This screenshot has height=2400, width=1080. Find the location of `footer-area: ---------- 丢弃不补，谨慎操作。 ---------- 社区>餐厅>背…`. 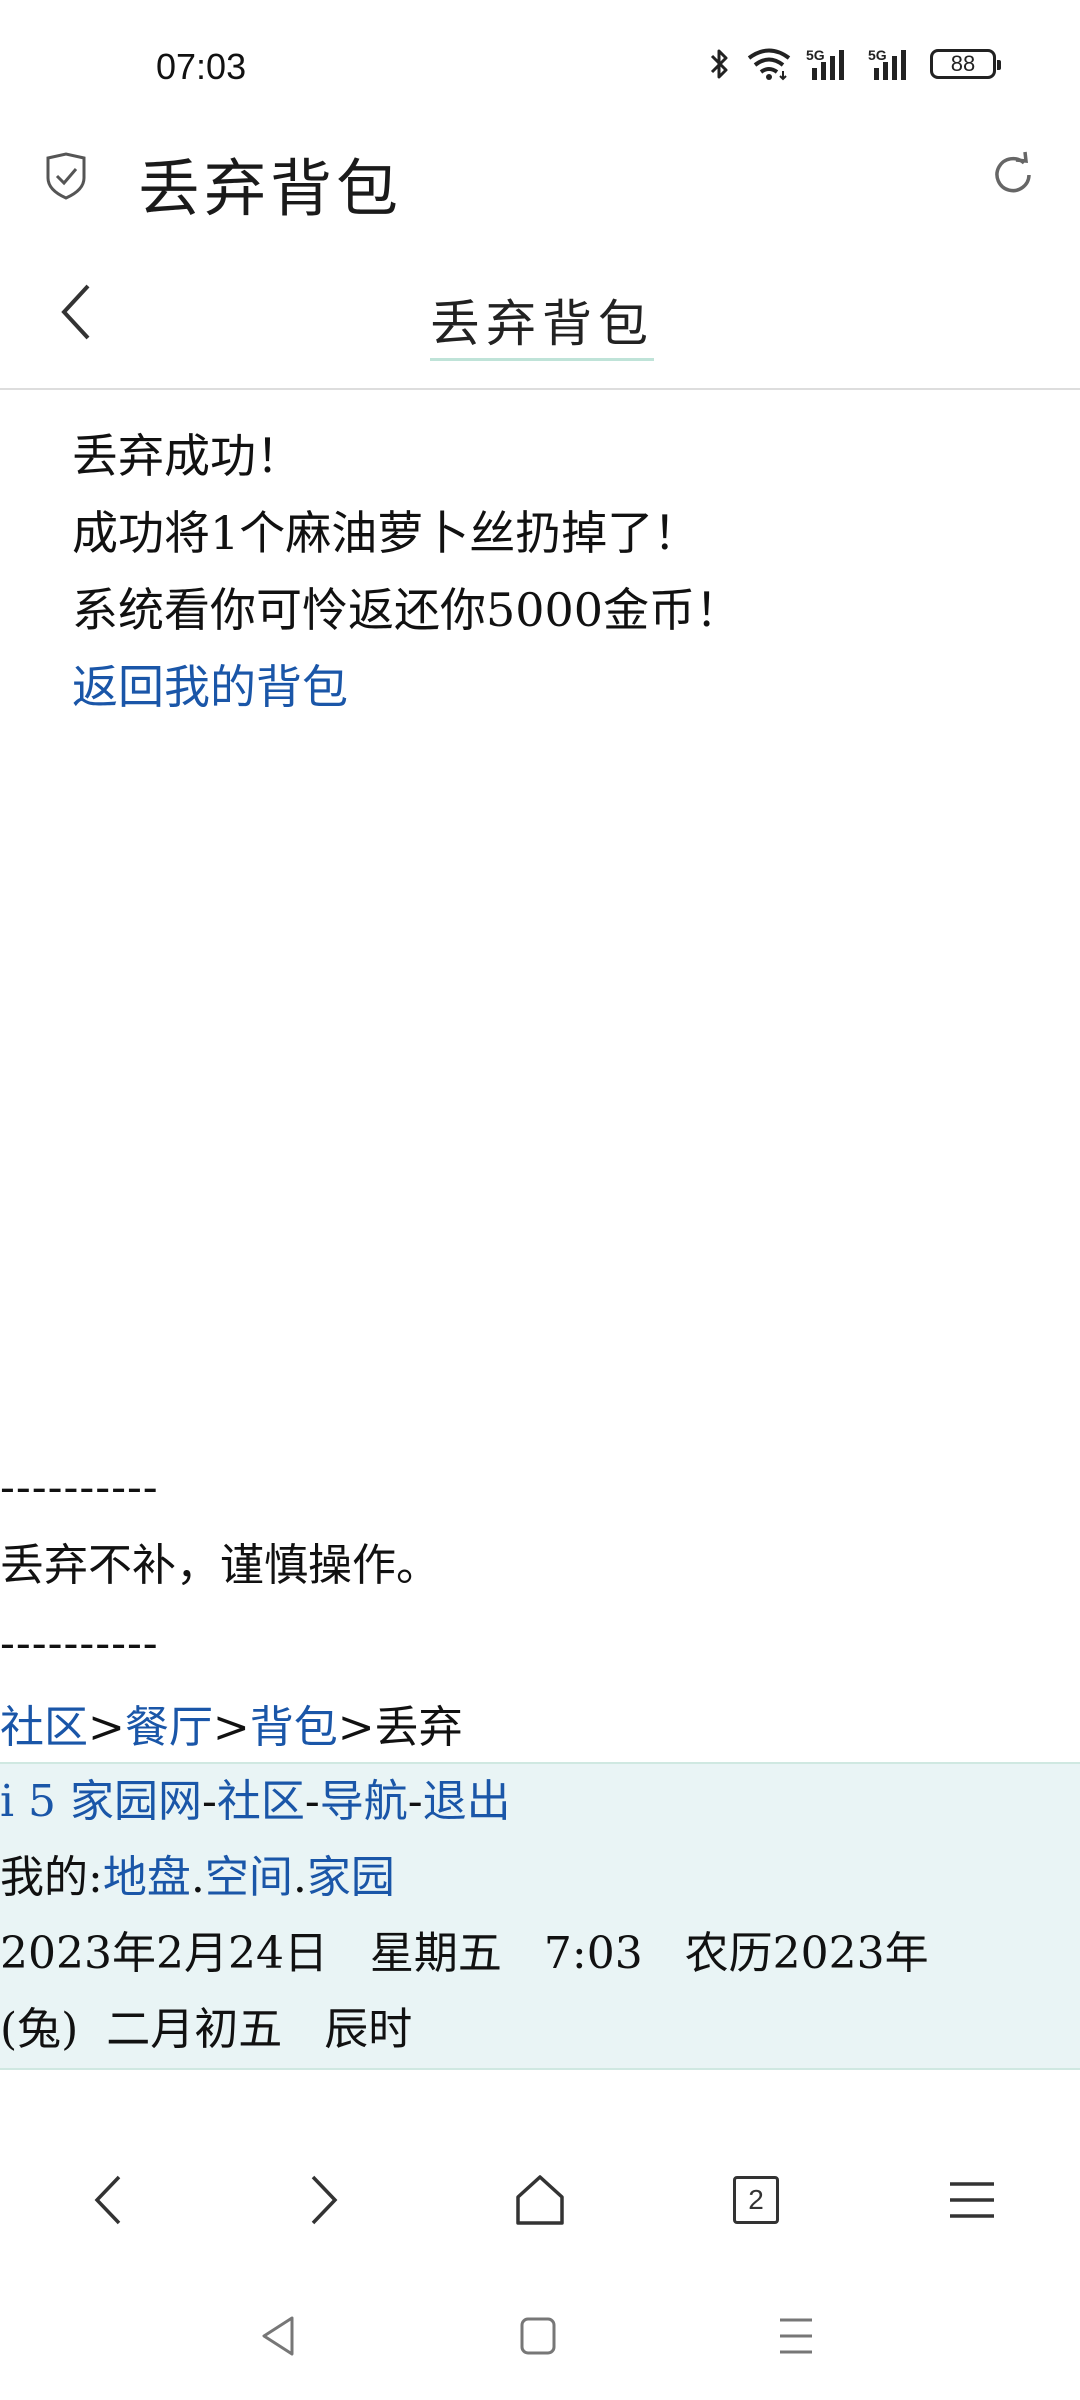

footer-area: ---------- 丢弃不补，谨慎操作。 ---------- 社区>餐厅>背… is located at coordinates (540, 1611).